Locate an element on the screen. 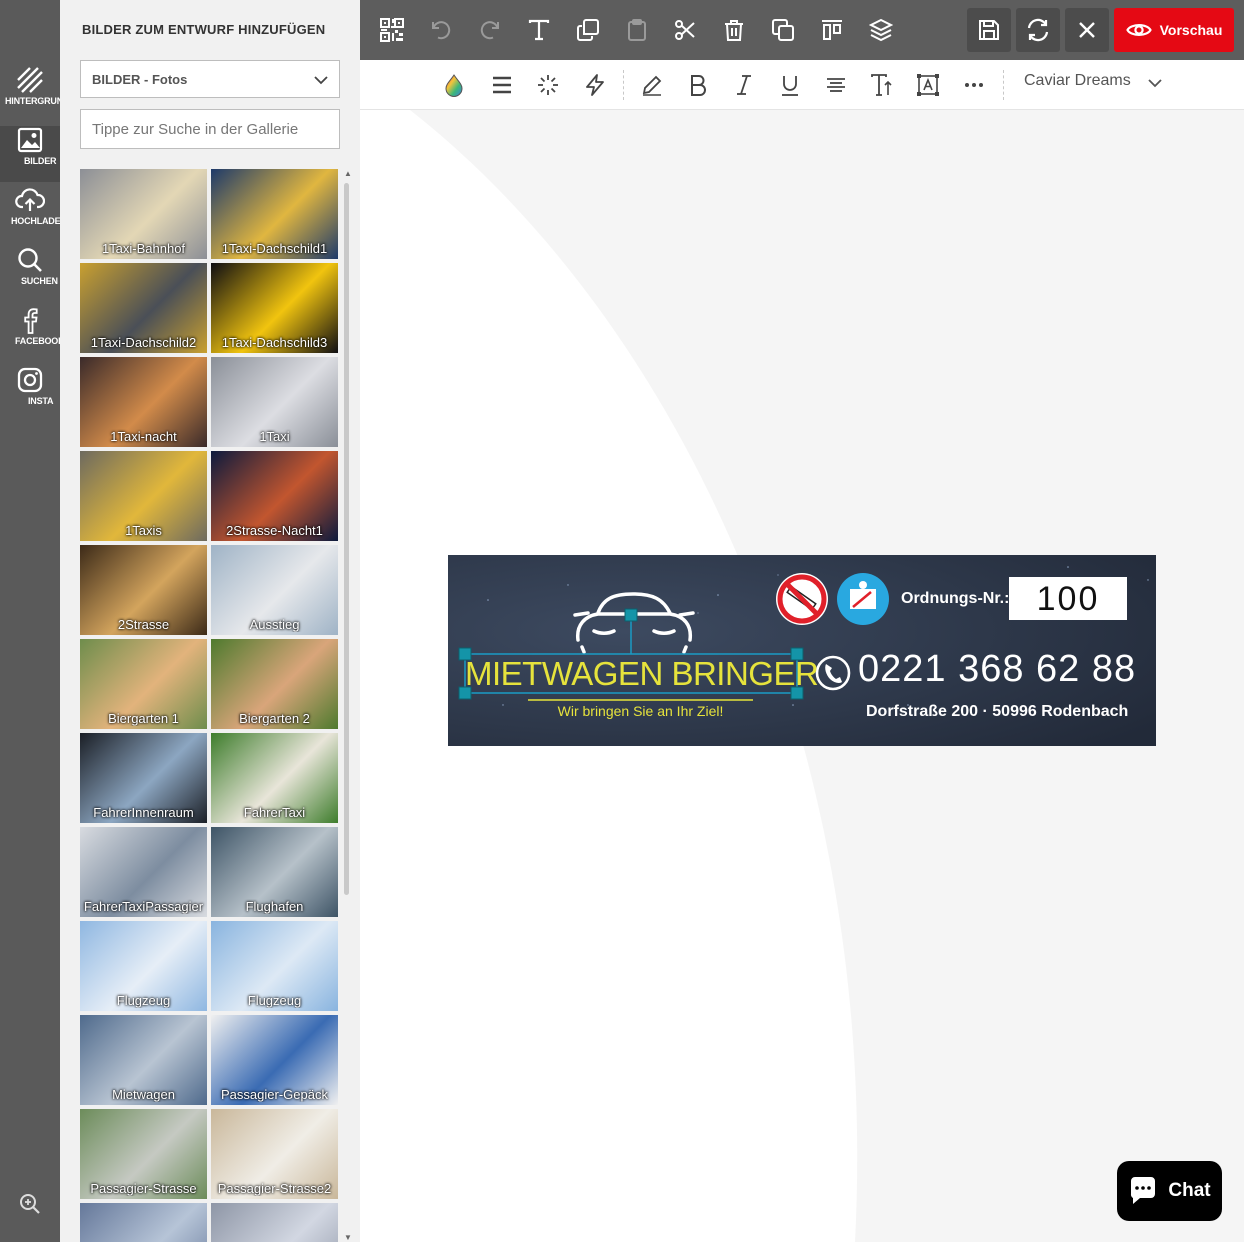 The width and height of the screenshot is (1244, 1242). address-text: Dorfstraße 200 · 50996 Rodenbach is located at coordinates (997, 711).